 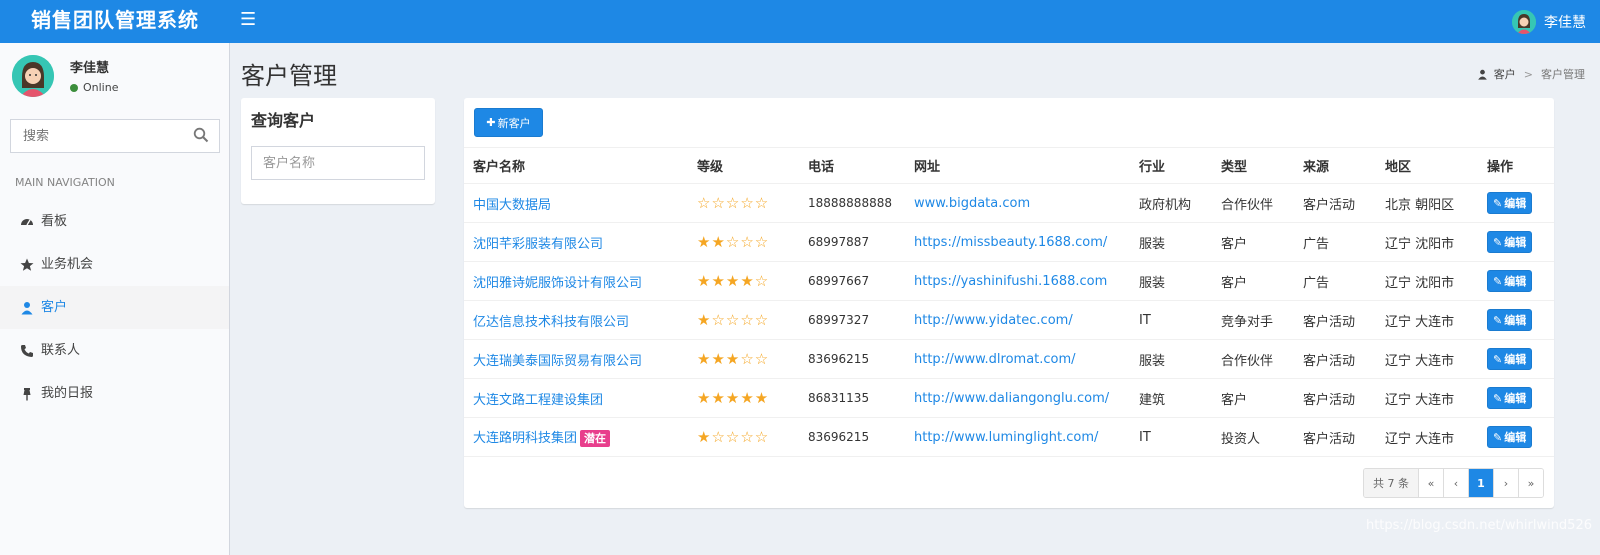 What do you see at coordinates (1480, 483) in the screenshot?
I see `page-button: 1` at bounding box center [1480, 483].